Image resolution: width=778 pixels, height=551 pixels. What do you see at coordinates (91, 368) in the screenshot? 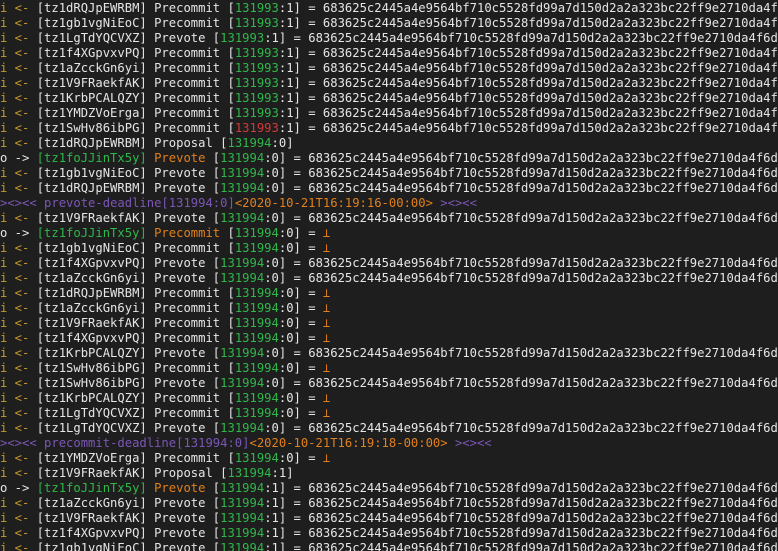
I see `peer-id: [tz1SwHv86ibPG]` at bounding box center [91, 368].